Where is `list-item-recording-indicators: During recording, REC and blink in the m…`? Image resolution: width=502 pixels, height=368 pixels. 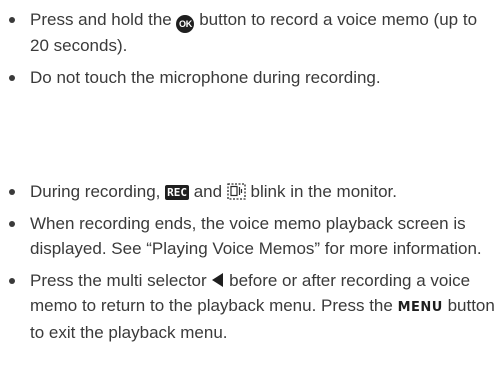
list-item-recording-indicators: During recording, REC and blink in the m… is located at coordinates (248, 191).